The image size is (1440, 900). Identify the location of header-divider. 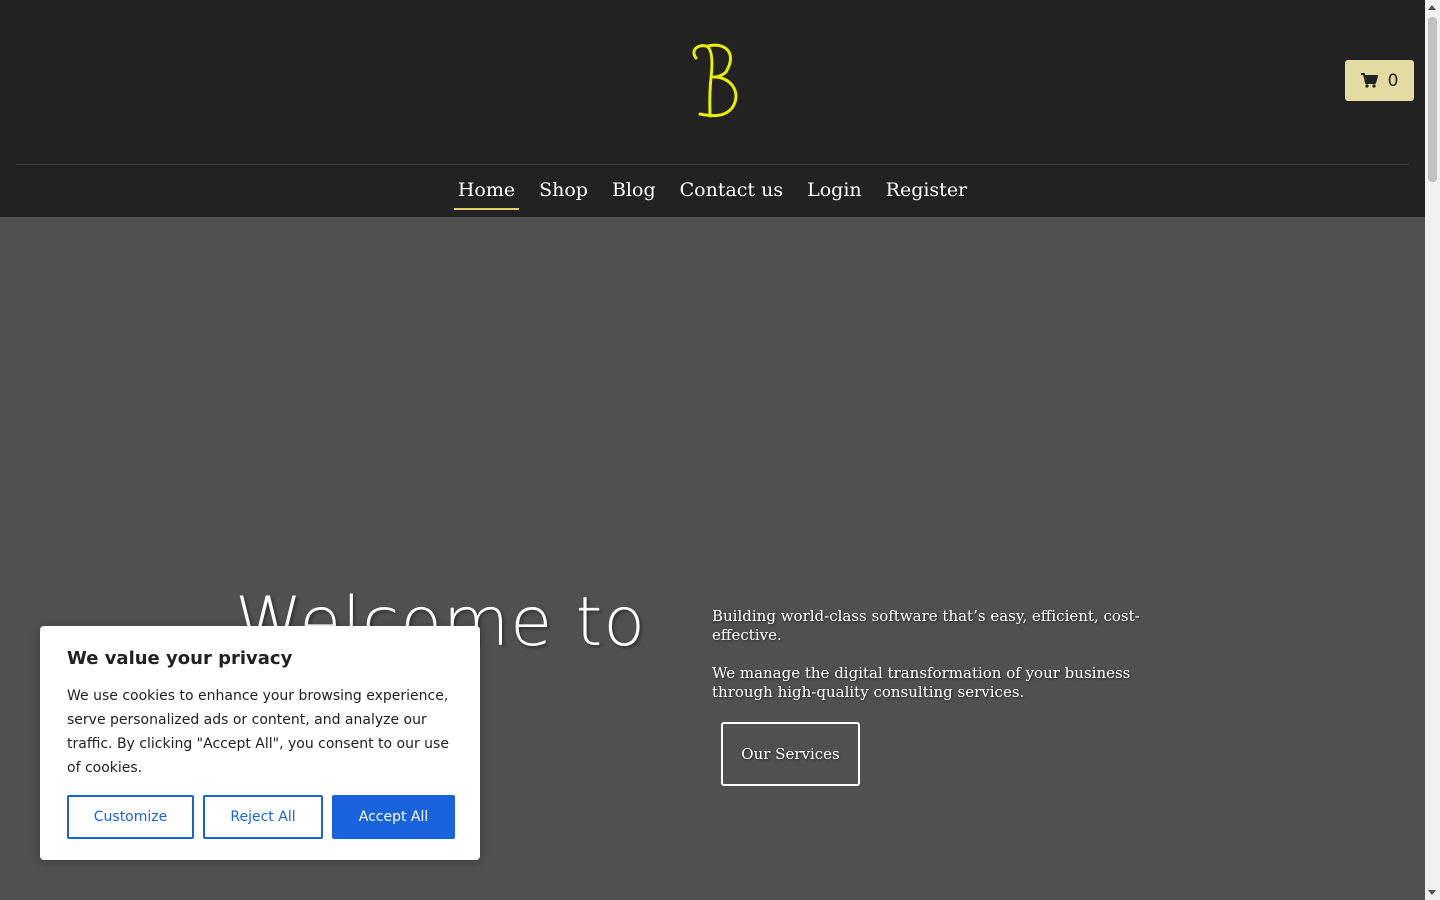
(712, 164).